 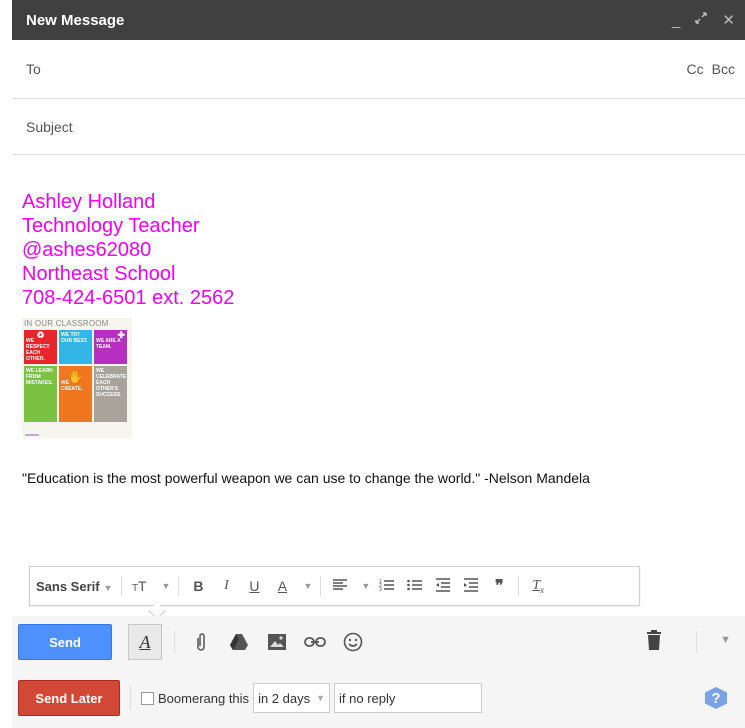 What do you see at coordinates (387, 586) in the screenshot?
I see `numbered-list-icon: 123` at bounding box center [387, 586].